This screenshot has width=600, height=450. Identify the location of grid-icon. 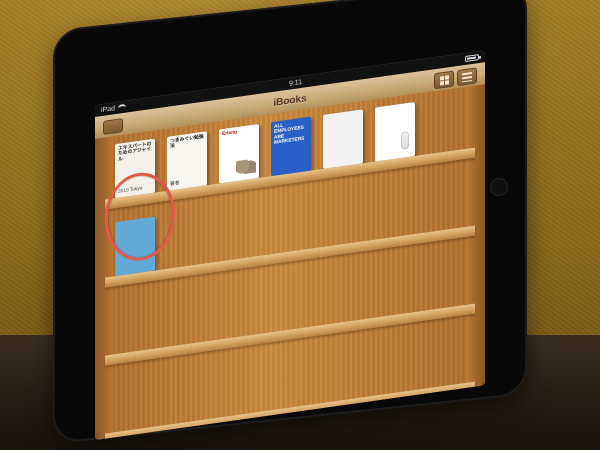
(444, 80).